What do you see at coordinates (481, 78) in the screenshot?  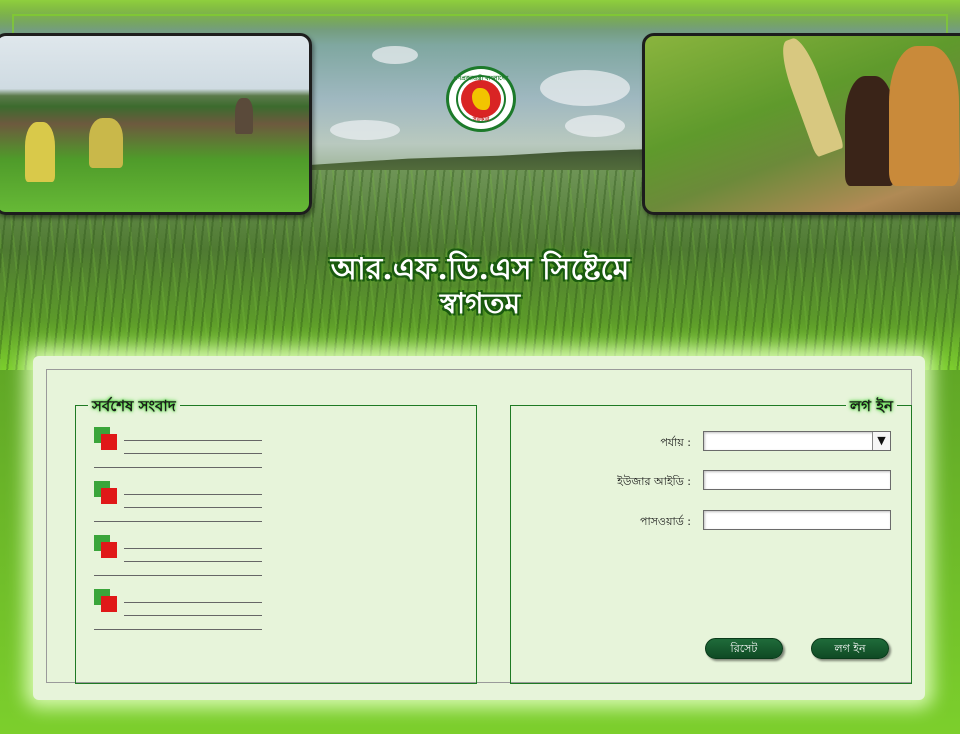 I see `emblem-top-text: গণপ্রজাতন্ত্রী বাংলাদেশ` at bounding box center [481, 78].